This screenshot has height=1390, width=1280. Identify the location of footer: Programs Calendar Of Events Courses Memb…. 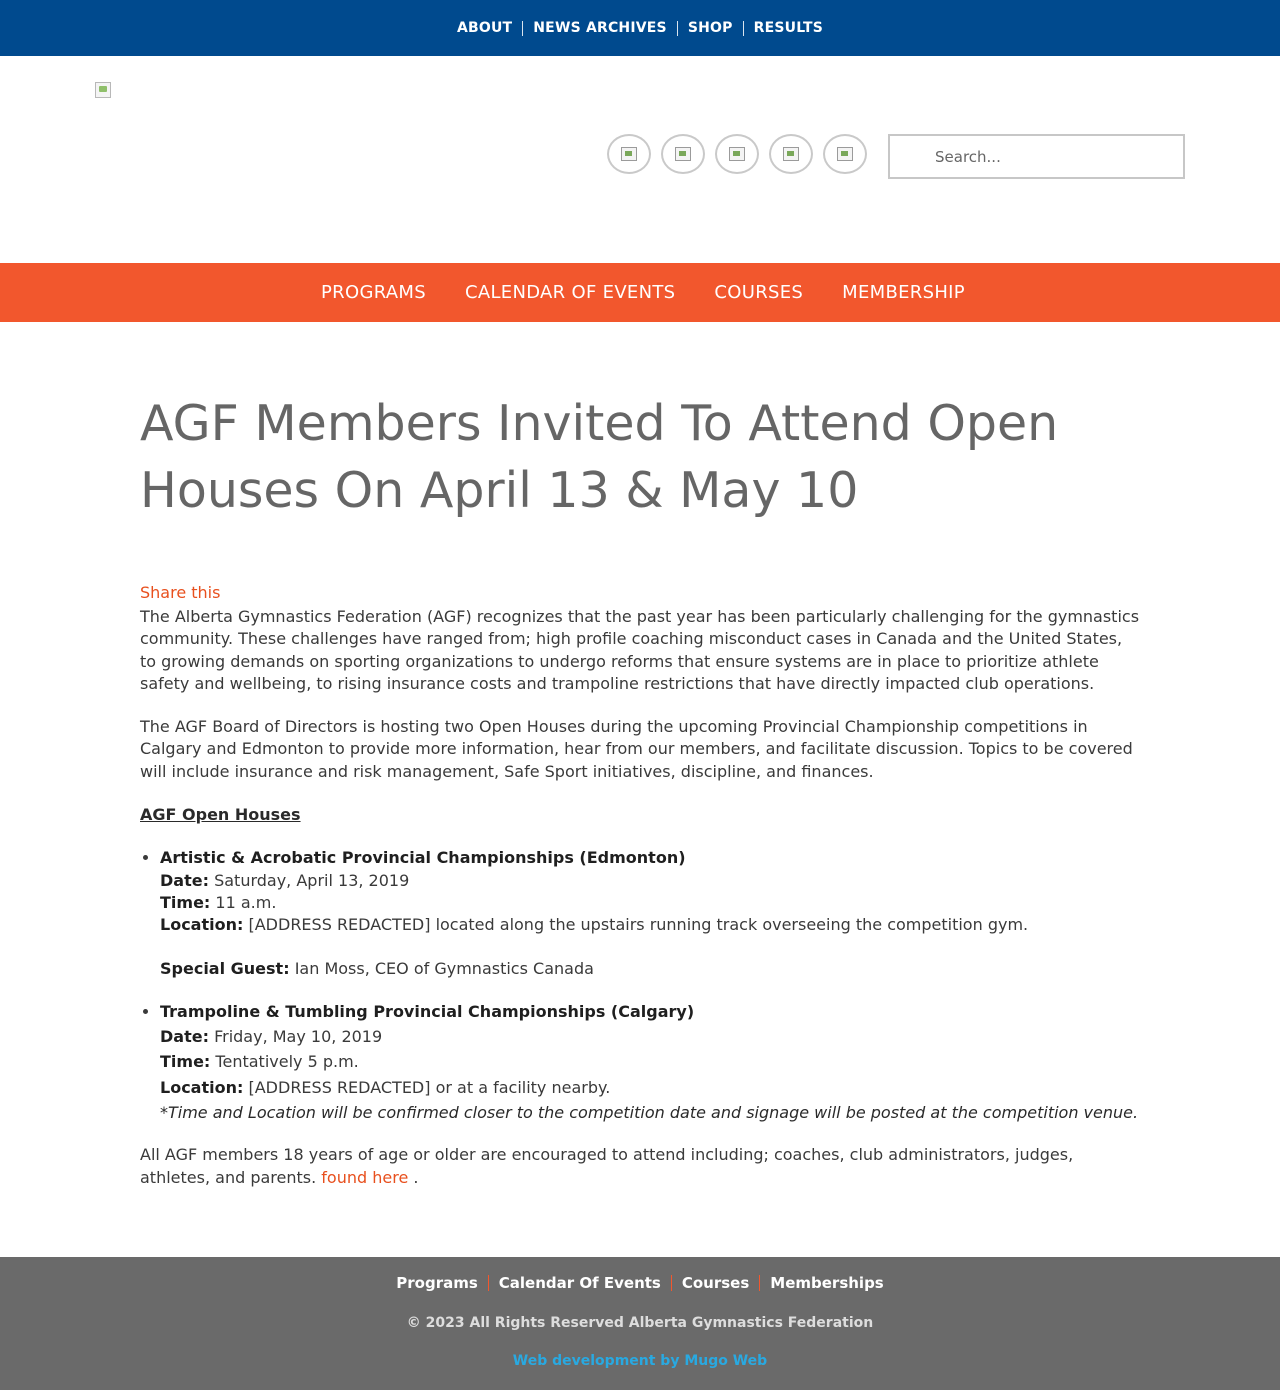
(640, 1323).